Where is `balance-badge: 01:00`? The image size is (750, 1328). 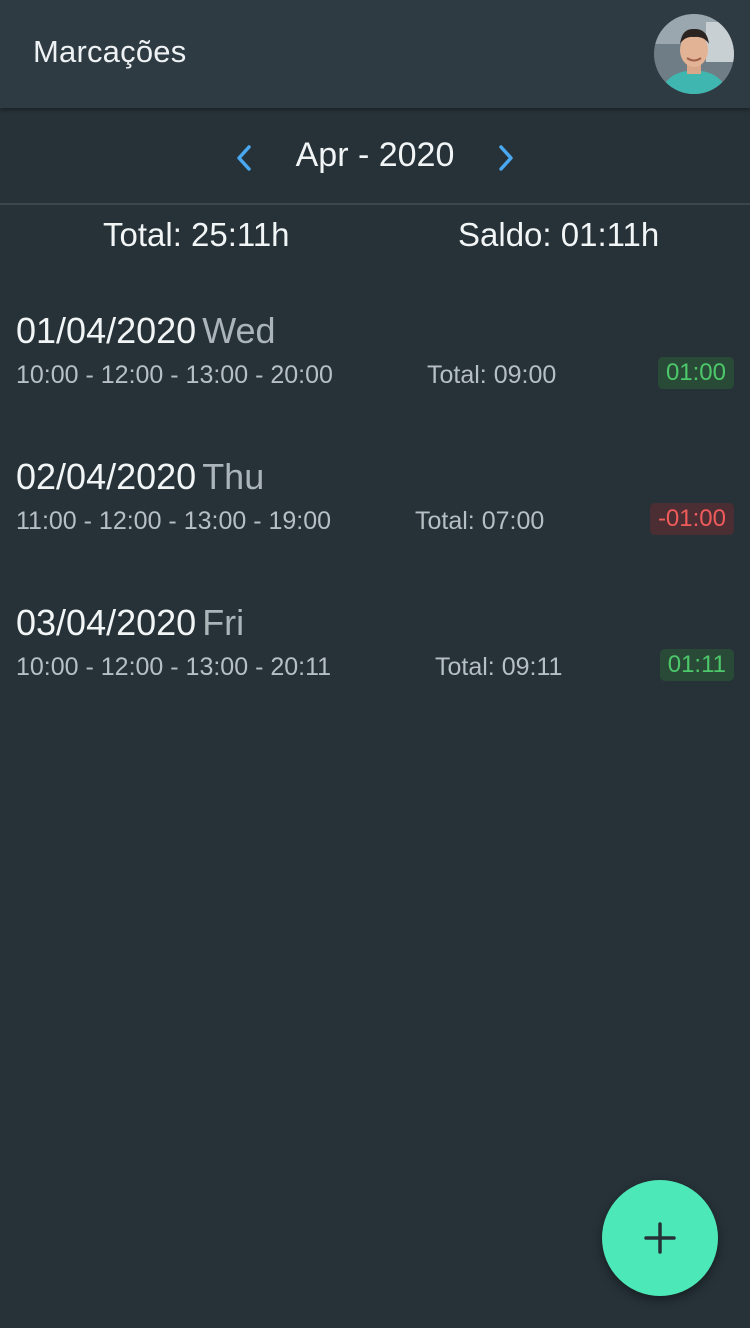 balance-badge: 01:00 is located at coordinates (695, 373).